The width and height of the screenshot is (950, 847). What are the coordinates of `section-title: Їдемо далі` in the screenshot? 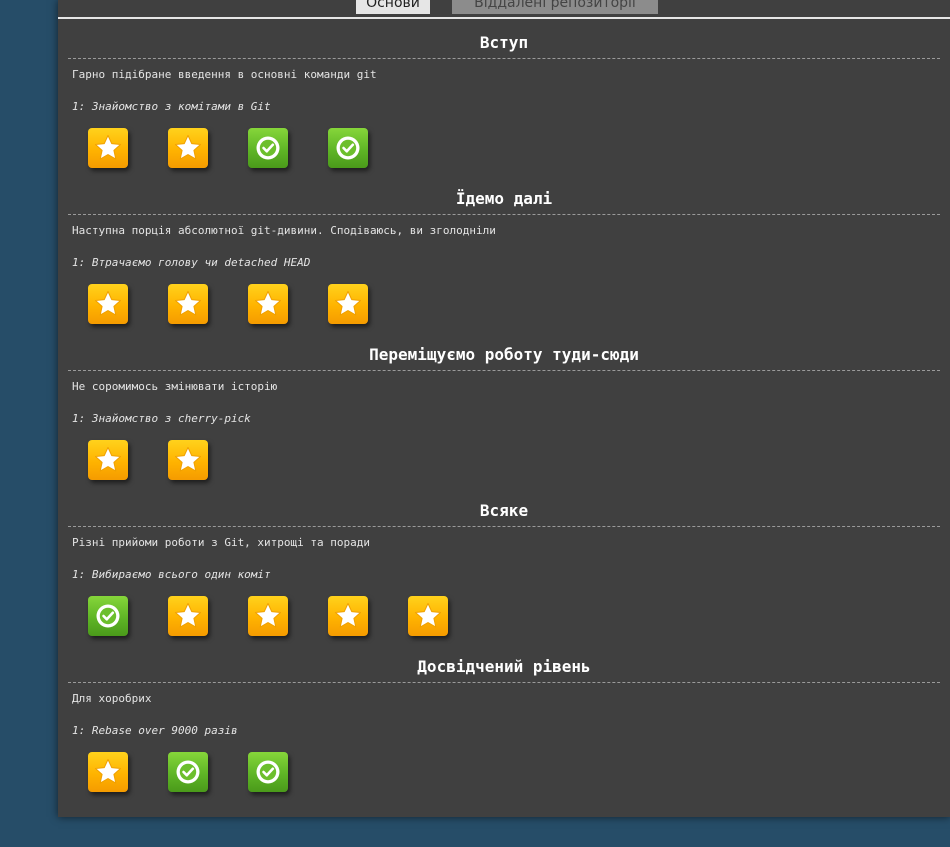 It's located at (504, 198).